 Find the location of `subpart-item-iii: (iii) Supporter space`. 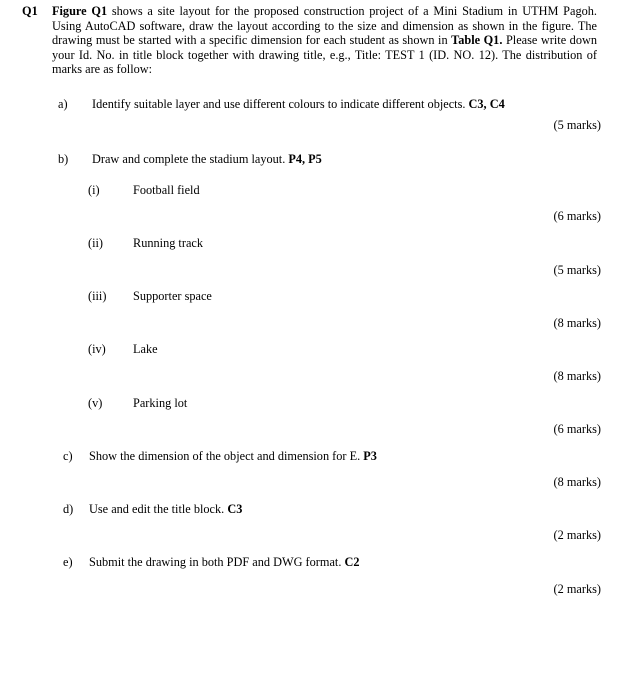

subpart-item-iii: (iii) Supporter space is located at coordinates (317, 296).